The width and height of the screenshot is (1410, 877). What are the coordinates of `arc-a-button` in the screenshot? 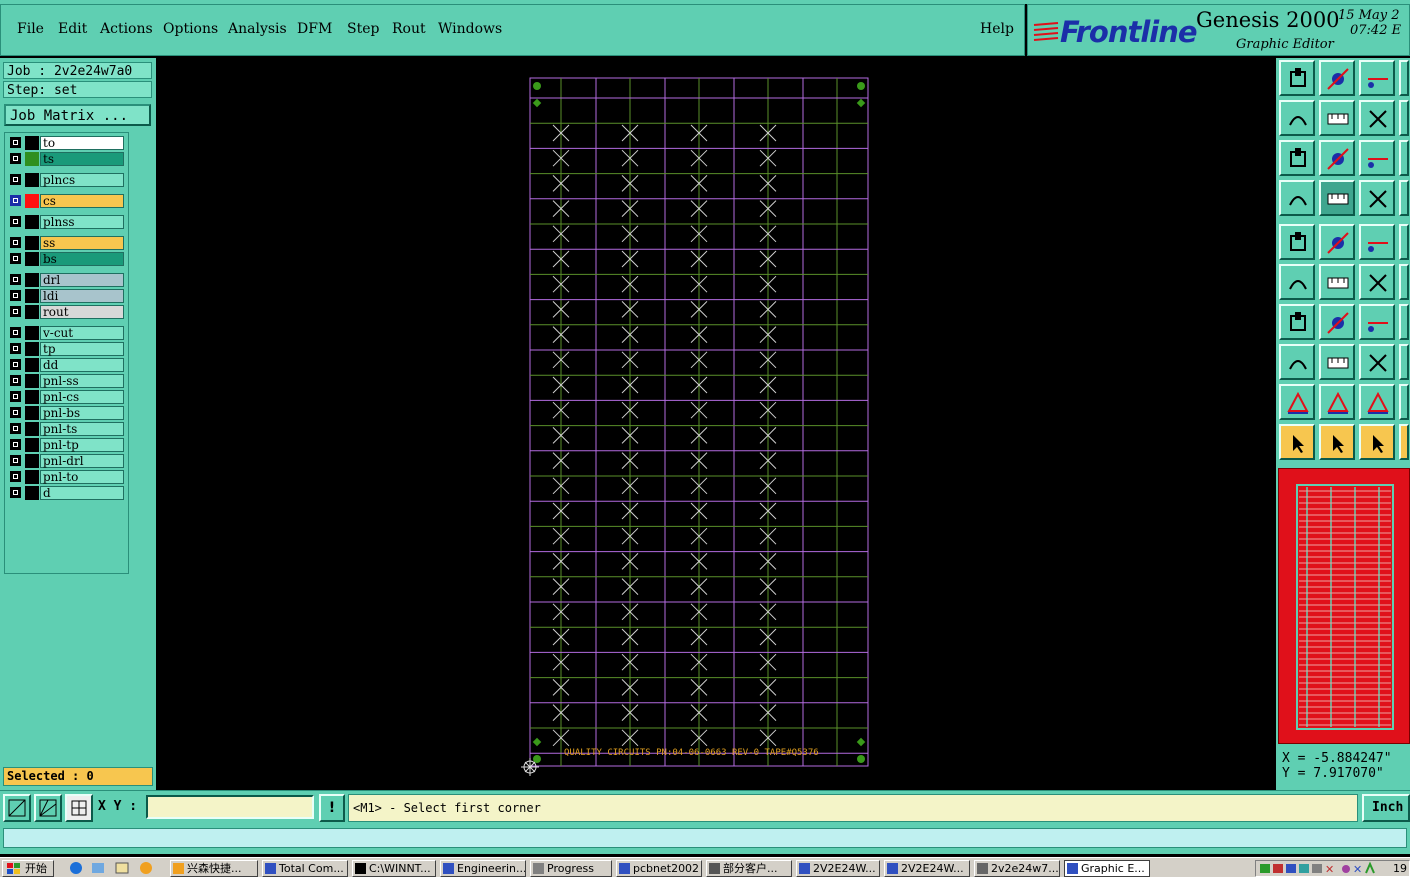 It's located at (1337, 402).